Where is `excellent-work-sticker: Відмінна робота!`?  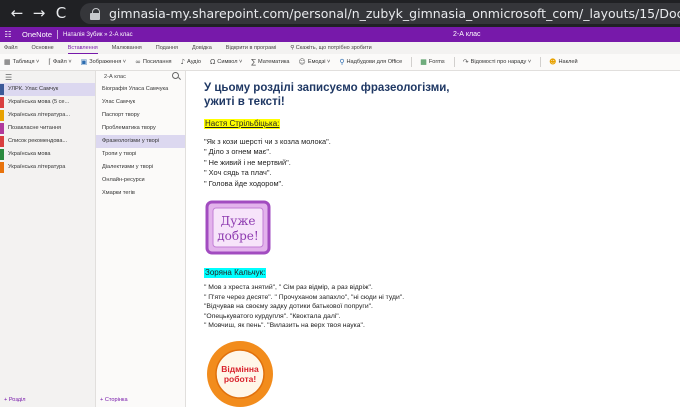
excellent-work-sticker: Відмінна робота! is located at coordinates (240, 374).